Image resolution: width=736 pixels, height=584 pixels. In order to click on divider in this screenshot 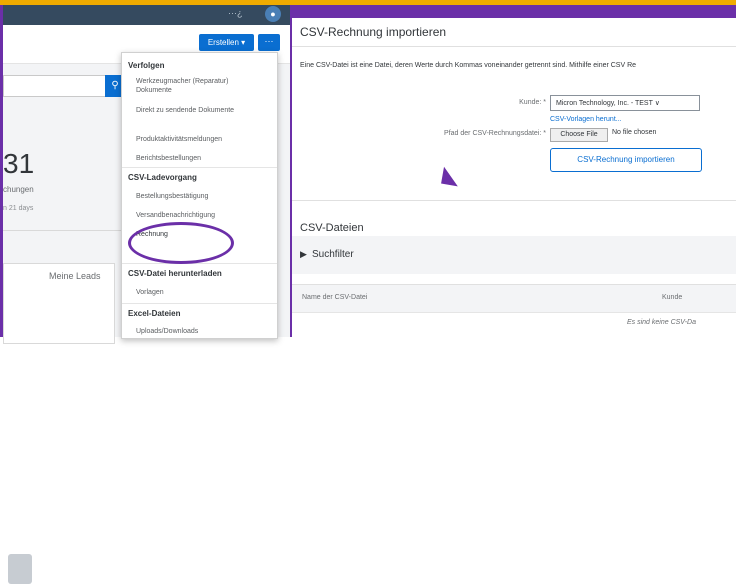, I will do `click(63, 230)`.